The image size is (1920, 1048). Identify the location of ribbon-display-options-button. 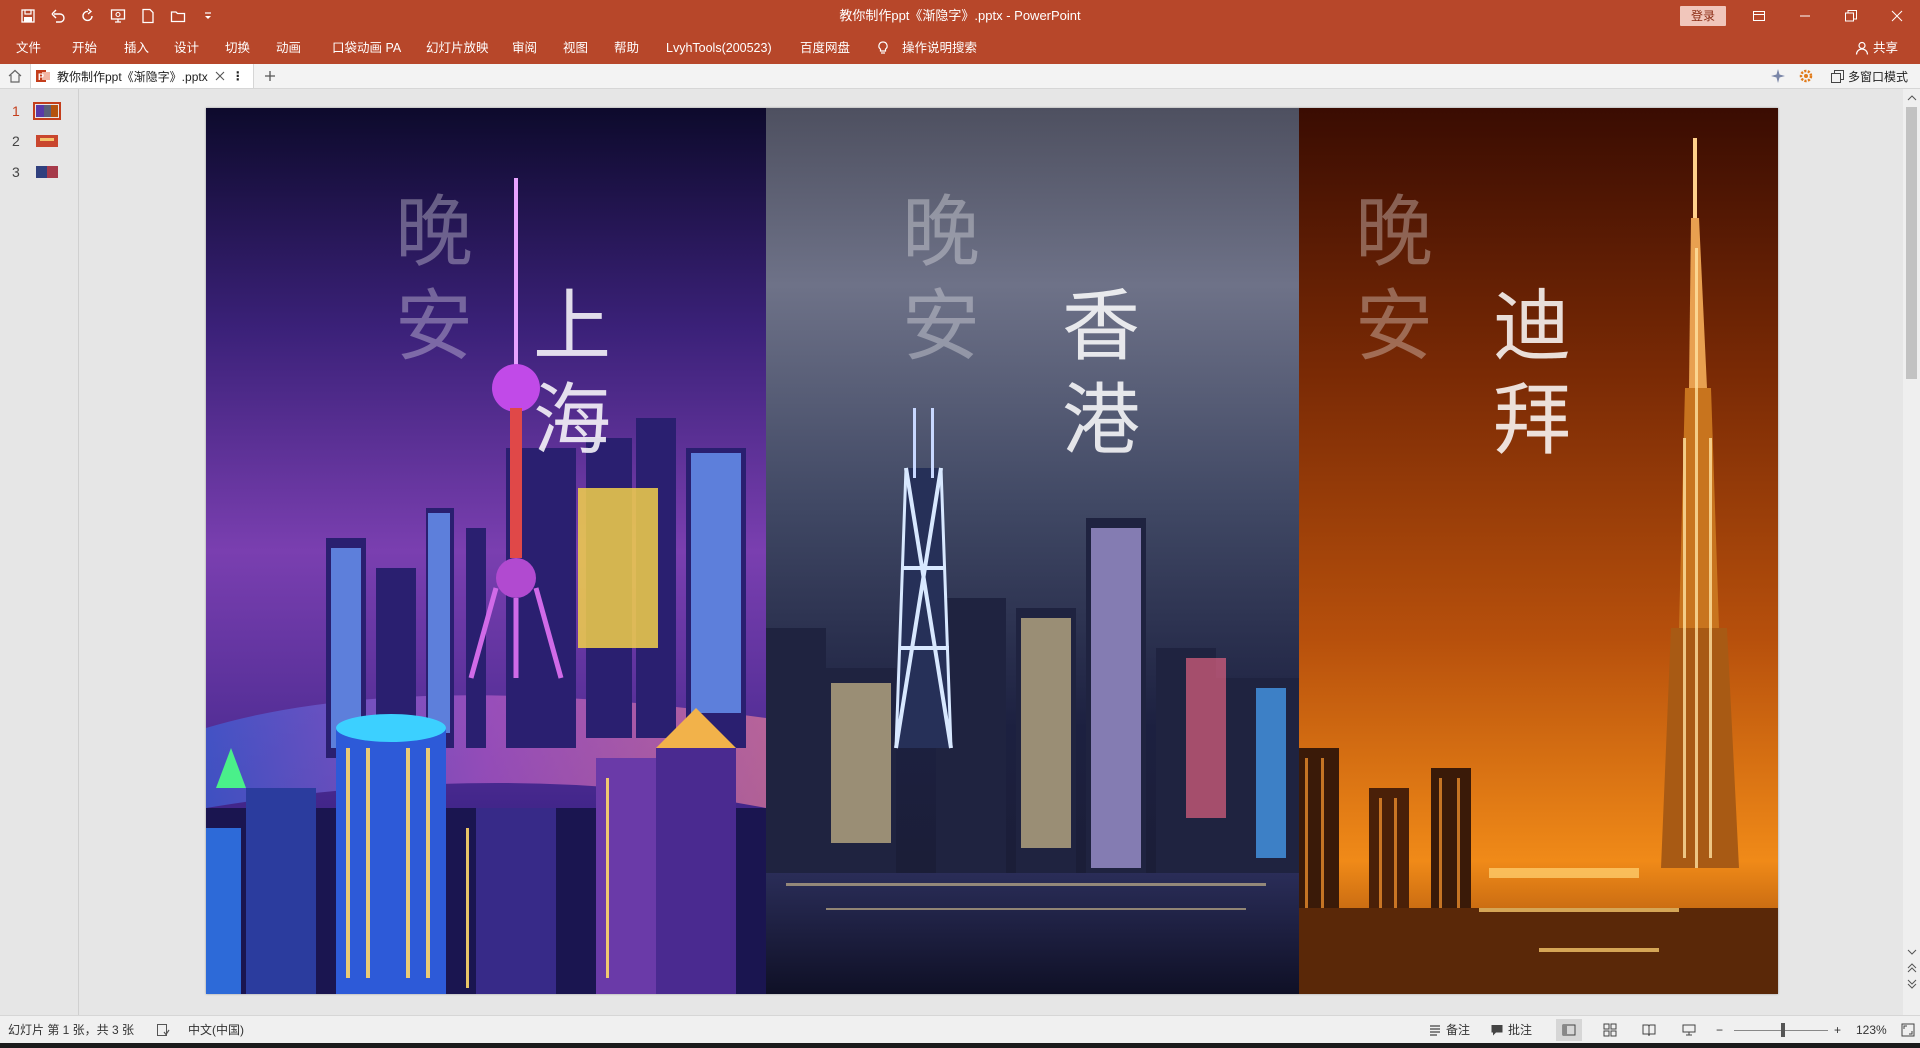
(1759, 16).